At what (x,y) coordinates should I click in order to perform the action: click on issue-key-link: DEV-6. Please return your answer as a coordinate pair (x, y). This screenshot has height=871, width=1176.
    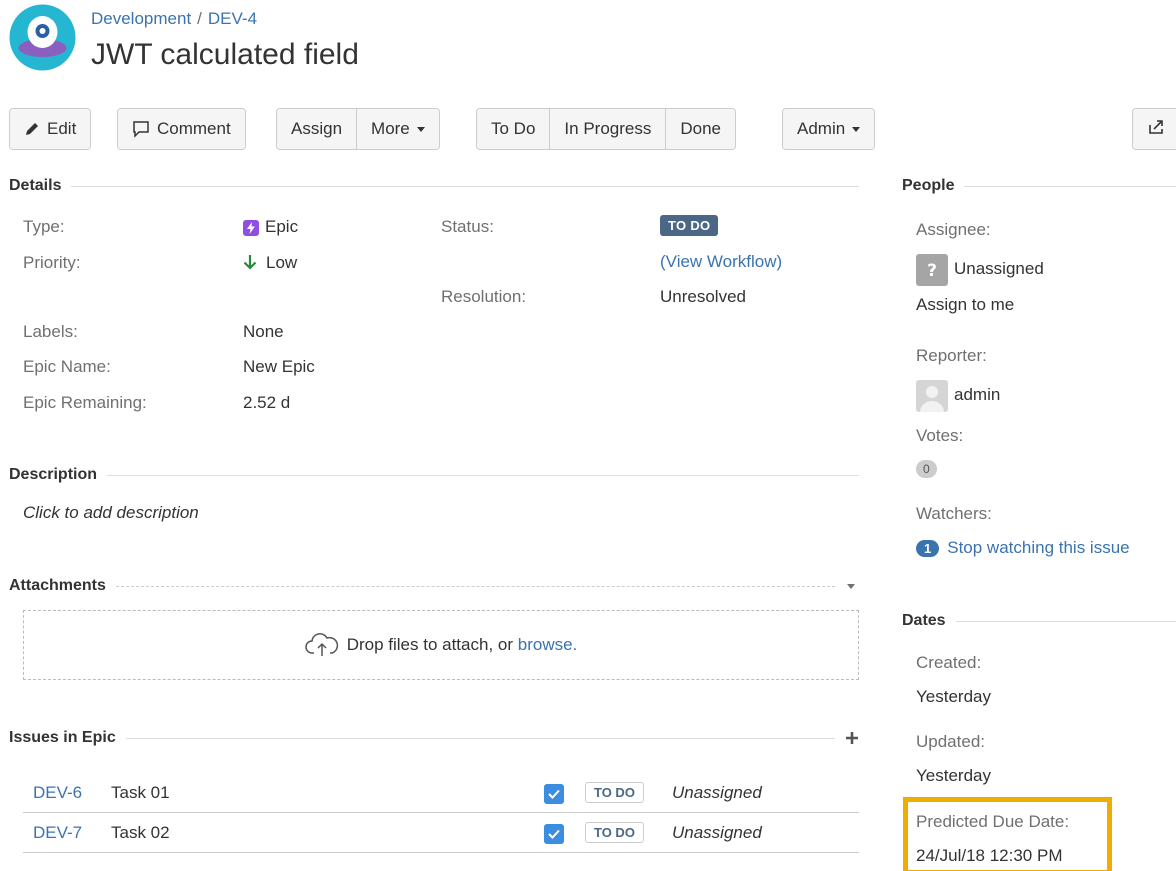
    Looking at the image, I should click on (57, 793).